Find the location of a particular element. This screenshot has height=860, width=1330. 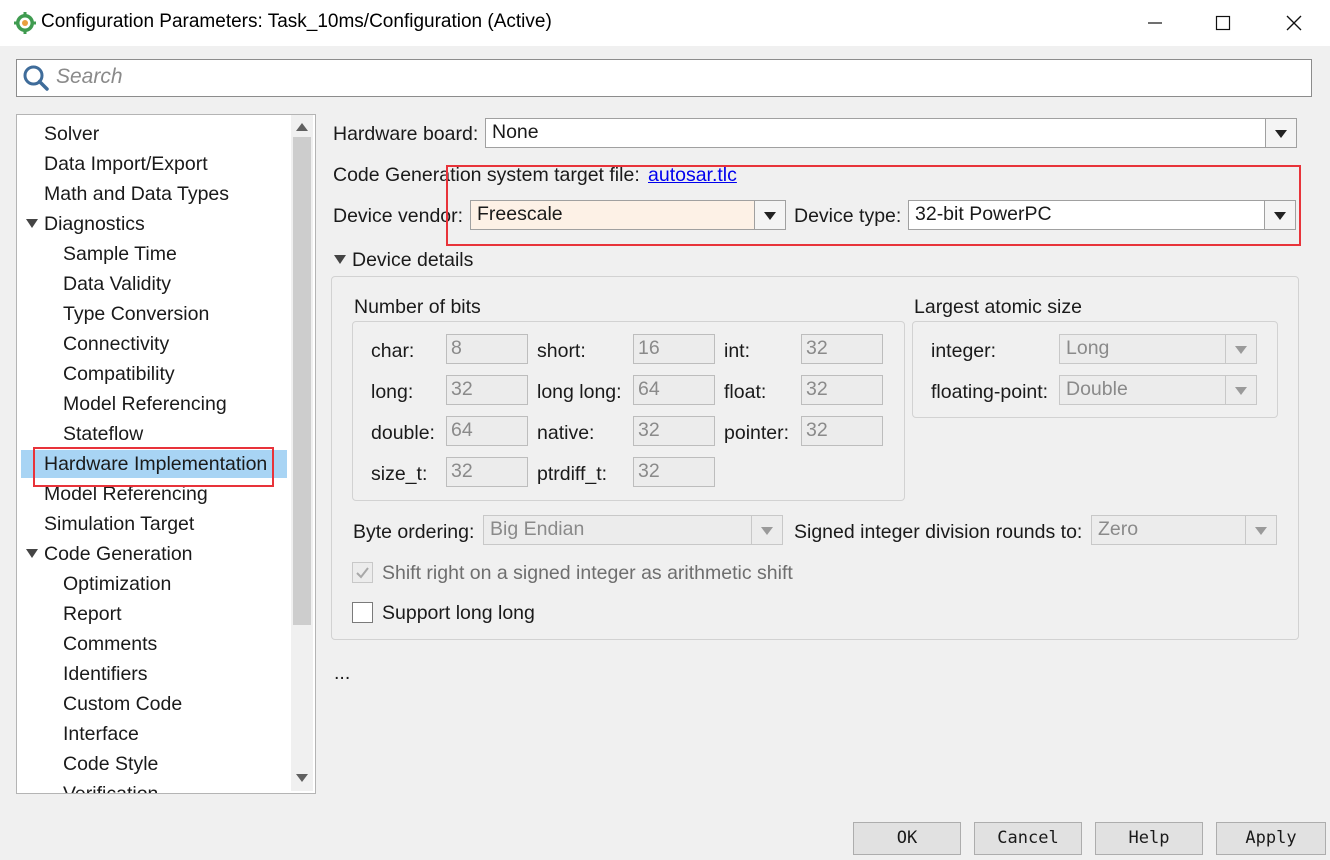

close-icon is located at coordinates (1294, 23).